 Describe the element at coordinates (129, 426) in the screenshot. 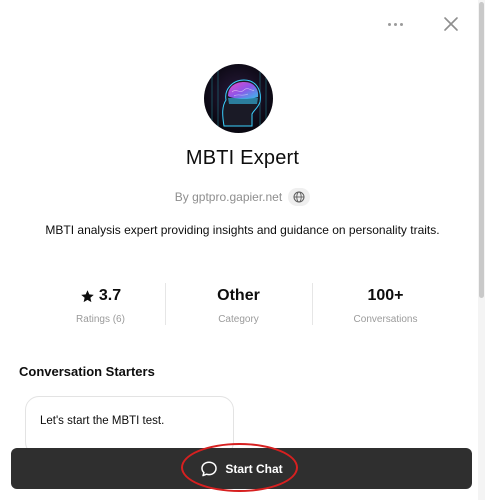

I see `conversation-starter-card: Let's start the MBTI test.` at that location.